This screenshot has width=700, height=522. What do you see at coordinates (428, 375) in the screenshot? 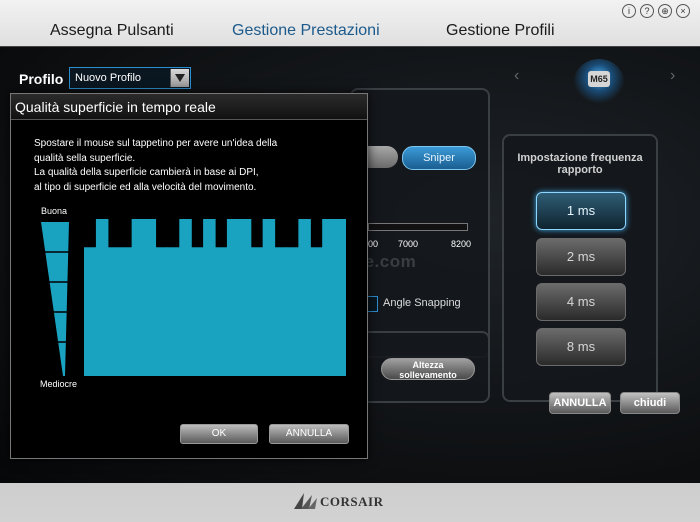
I see `lift-height-label-line2: sollevamento` at bounding box center [428, 375].